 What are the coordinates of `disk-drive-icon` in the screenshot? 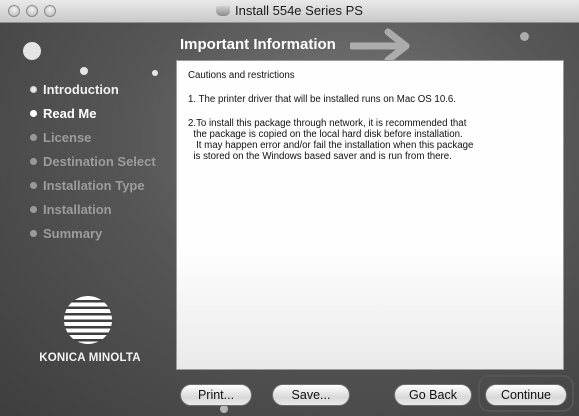 It's located at (223, 11).